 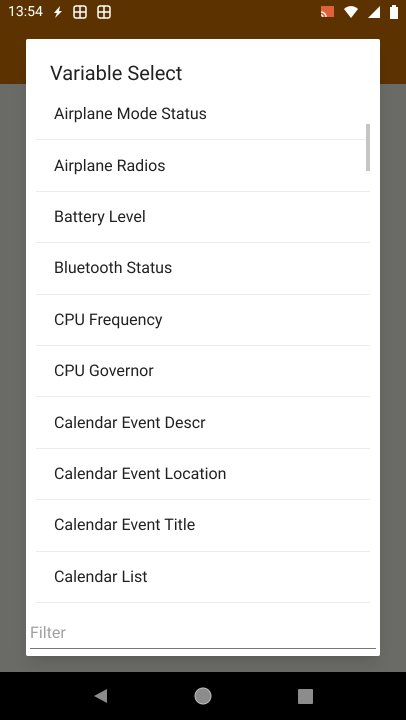 What do you see at coordinates (374, 12) in the screenshot?
I see `signal-icon` at bounding box center [374, 12].